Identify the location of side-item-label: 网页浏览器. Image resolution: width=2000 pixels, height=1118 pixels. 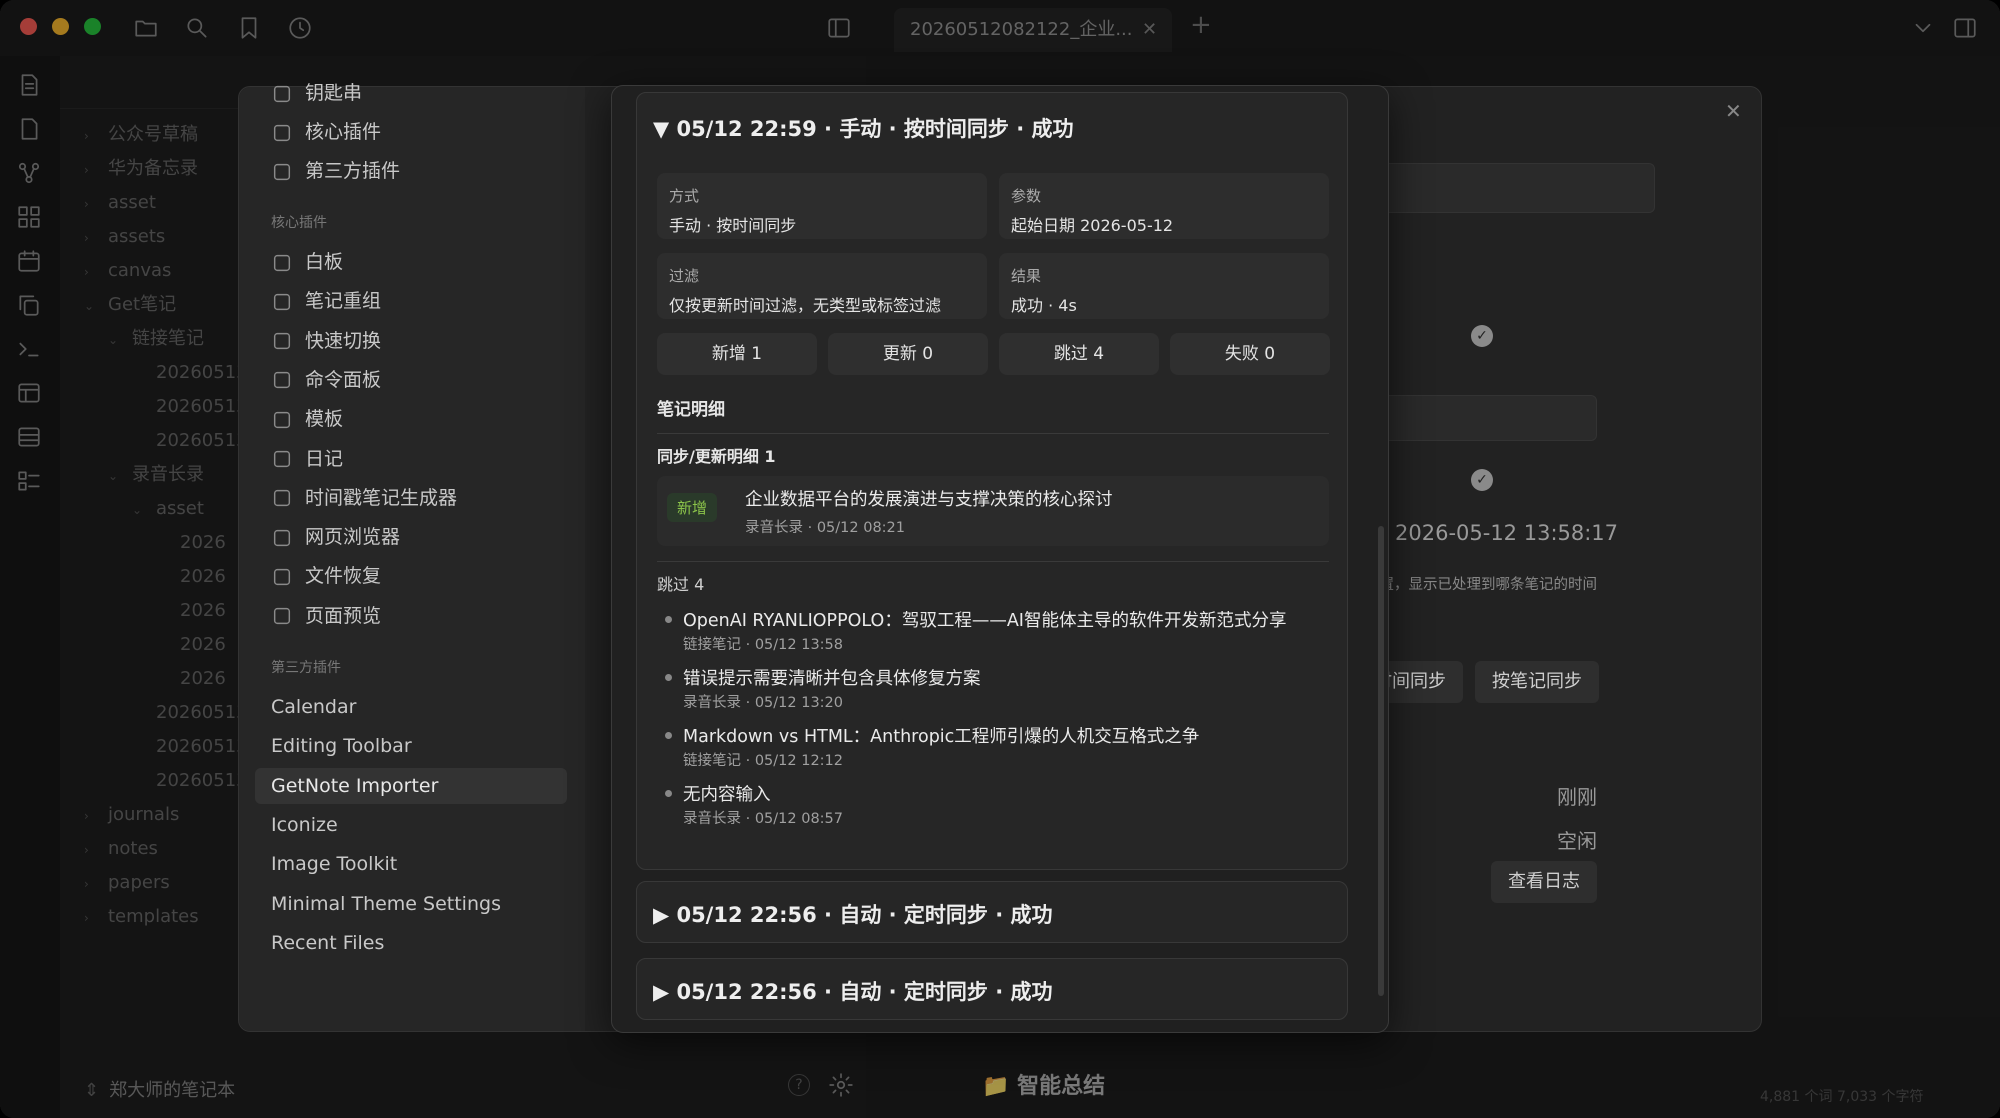
(353, 537).